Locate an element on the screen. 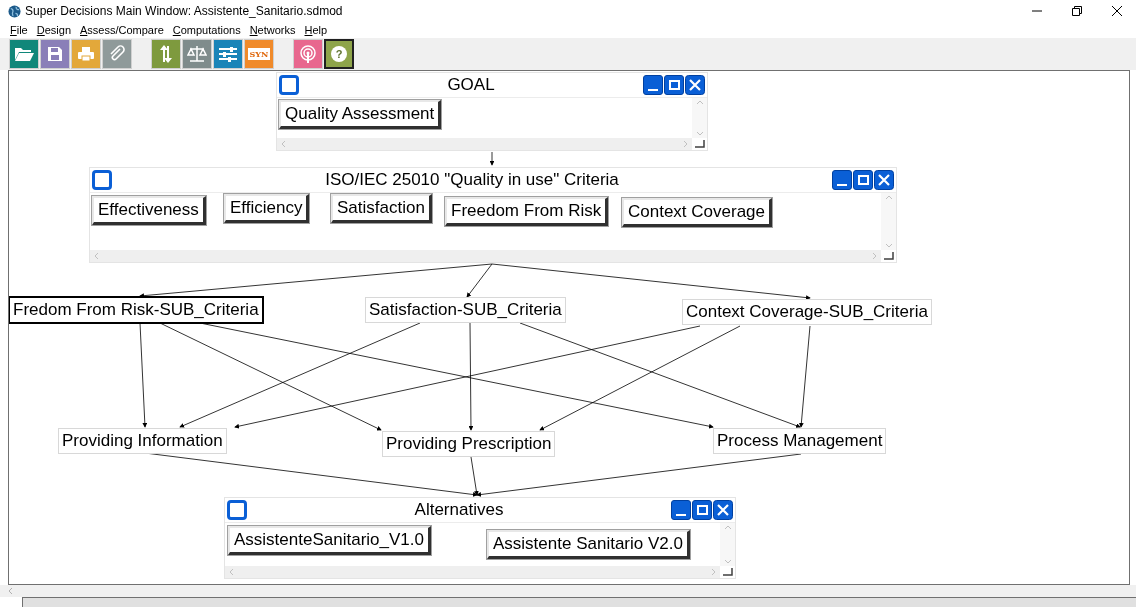 The width and height of the screenshot is (1136, 607). node-label: Context Coverage-SUB_Criteria is located at coordinates (807, 312).